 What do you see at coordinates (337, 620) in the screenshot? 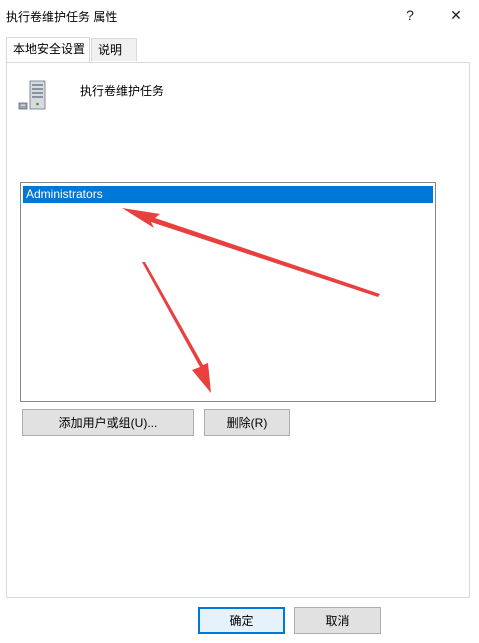
I see `cancel-button: 取消` at bounding box center [337, 620].